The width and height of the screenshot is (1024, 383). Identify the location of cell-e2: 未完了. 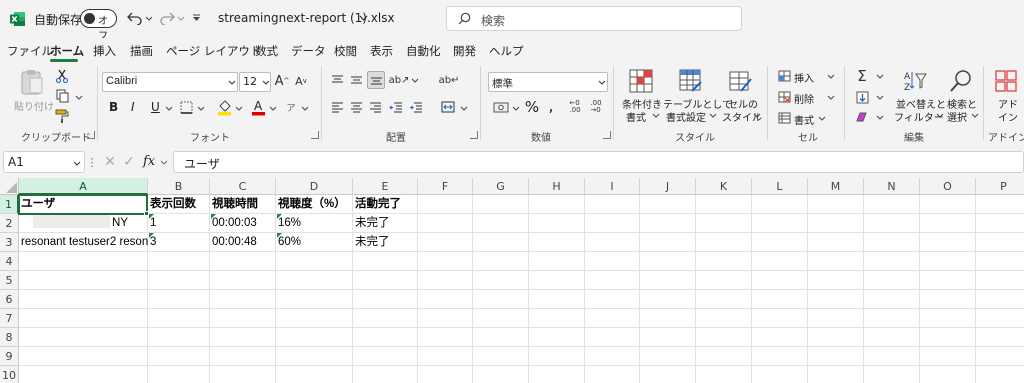
(385, 223).